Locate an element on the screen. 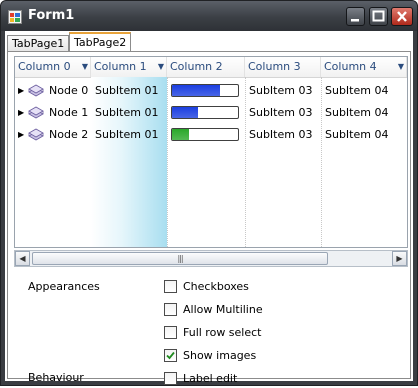 The width and height of the screenshot is (418, 388). scrollbar-thumb: ||| is located at coordinates (180, 258).